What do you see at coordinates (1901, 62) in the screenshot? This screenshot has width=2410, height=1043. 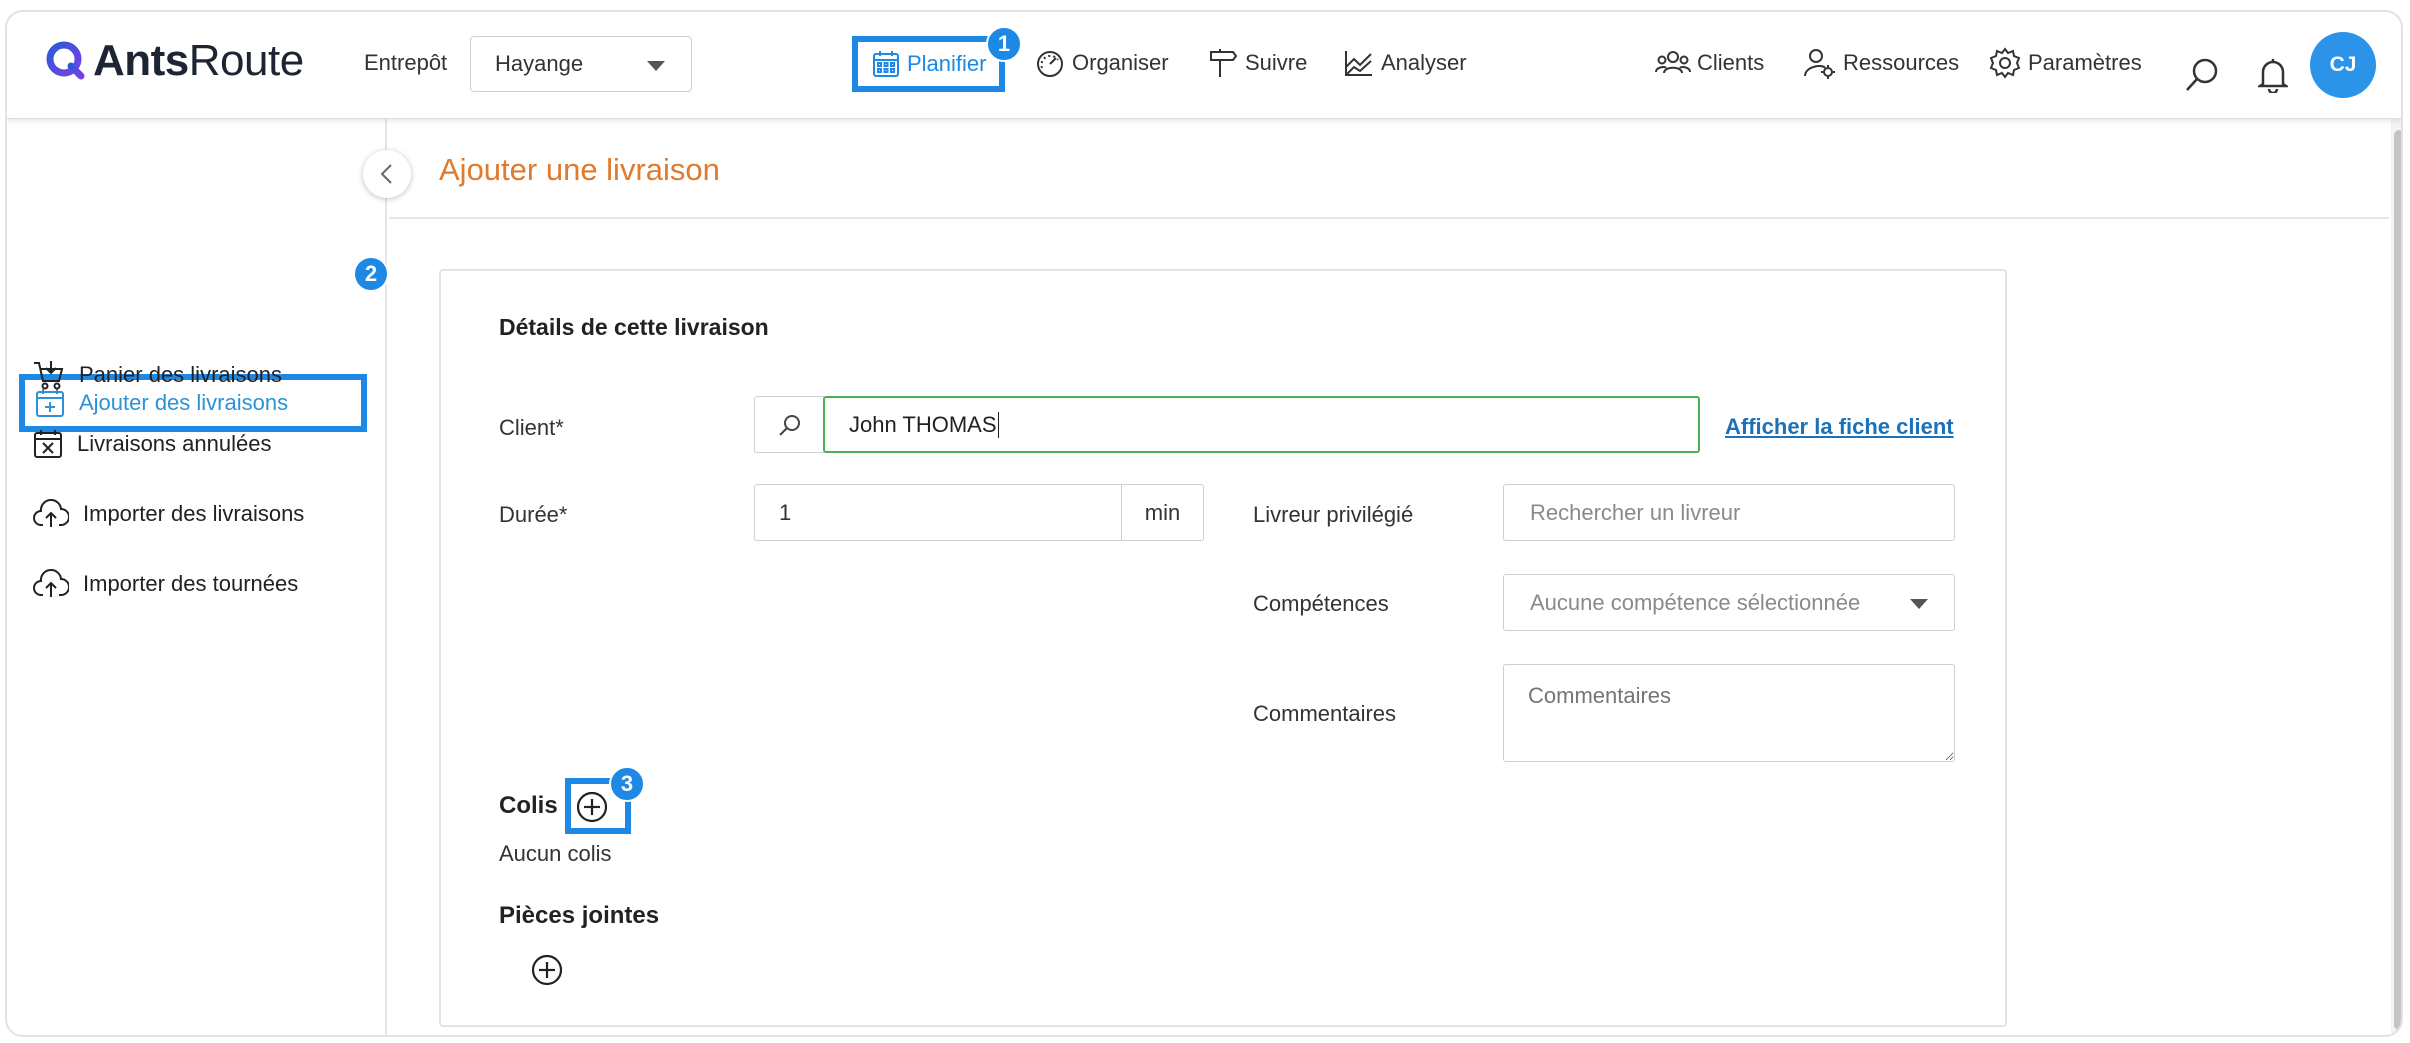 I see `nav-ressources-label: Ressources` at bounding box center [1901, 62].